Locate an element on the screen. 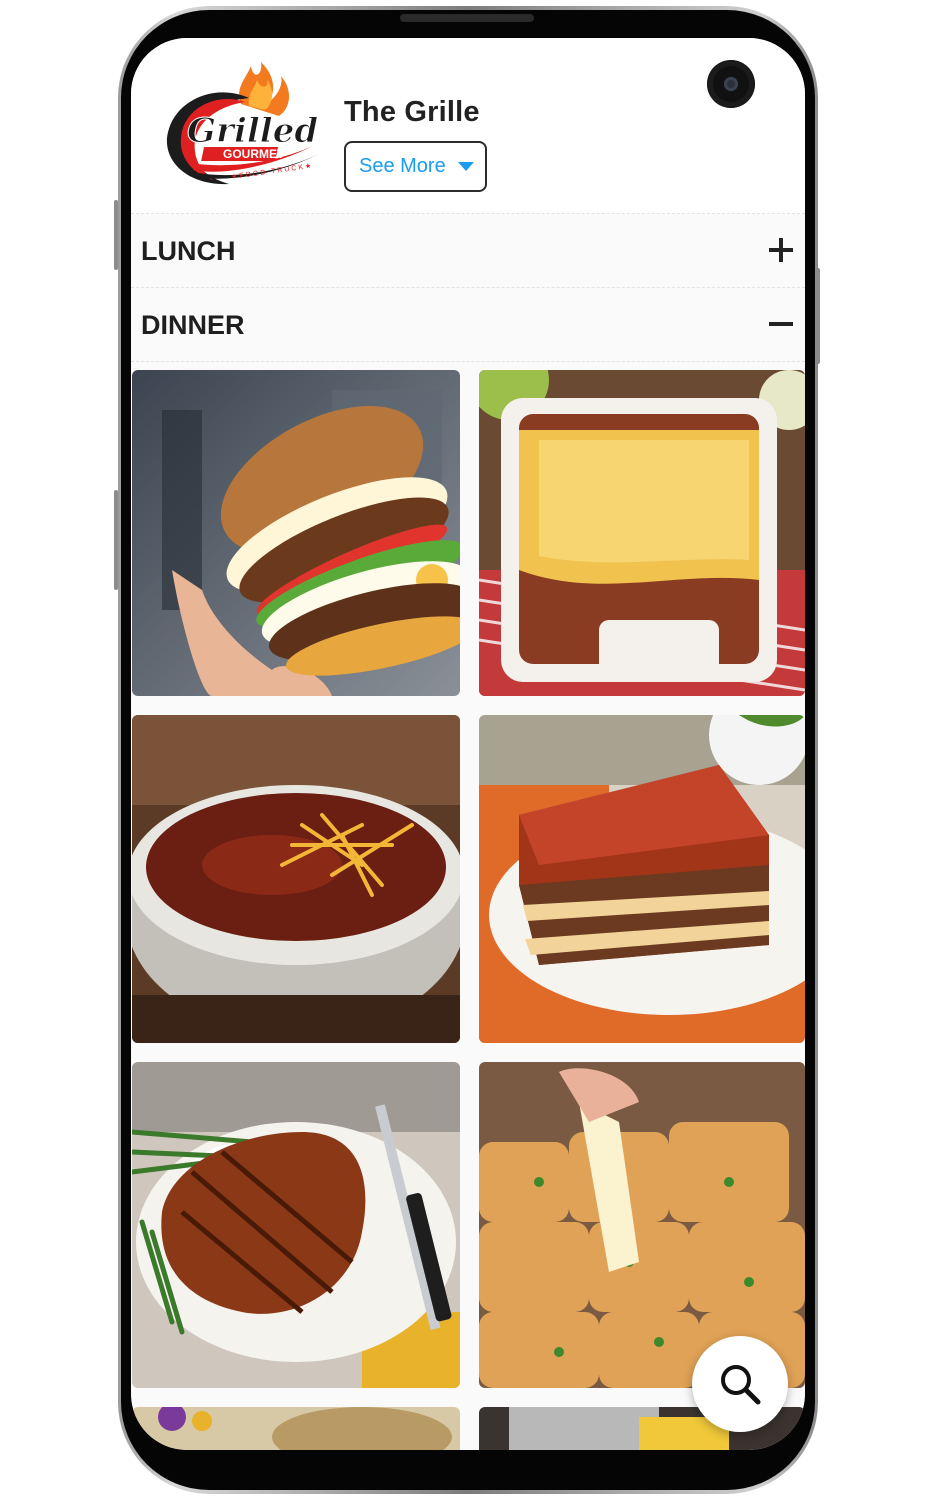  see-more-button: See More is located at coordinates (415, 166).